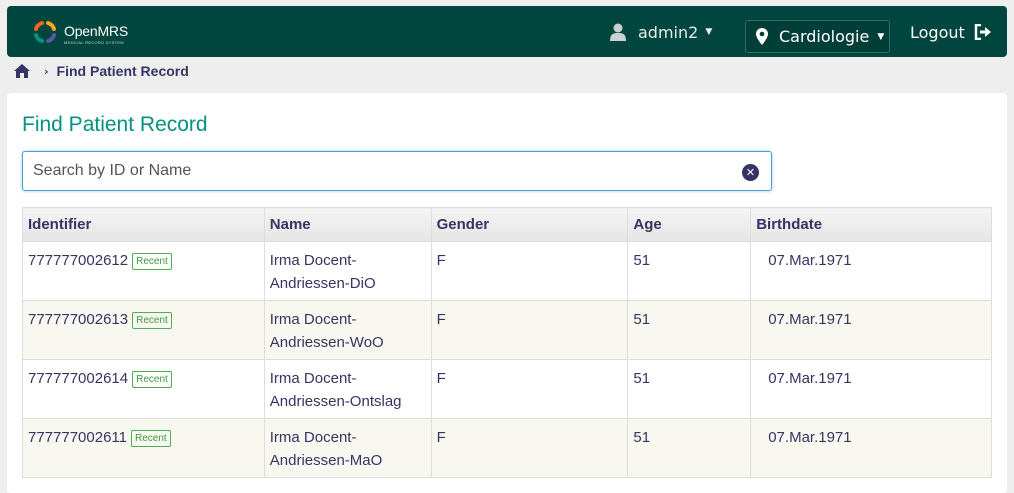 The width and height of the screenshot is (1014, 493). I want to click on sign-out-icon, so click(983, 32).